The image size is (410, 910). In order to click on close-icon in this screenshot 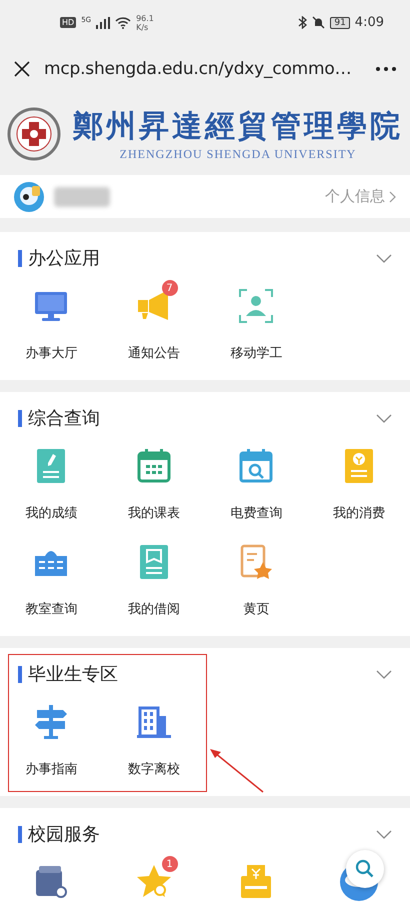, I will do `click(22, 68)`.